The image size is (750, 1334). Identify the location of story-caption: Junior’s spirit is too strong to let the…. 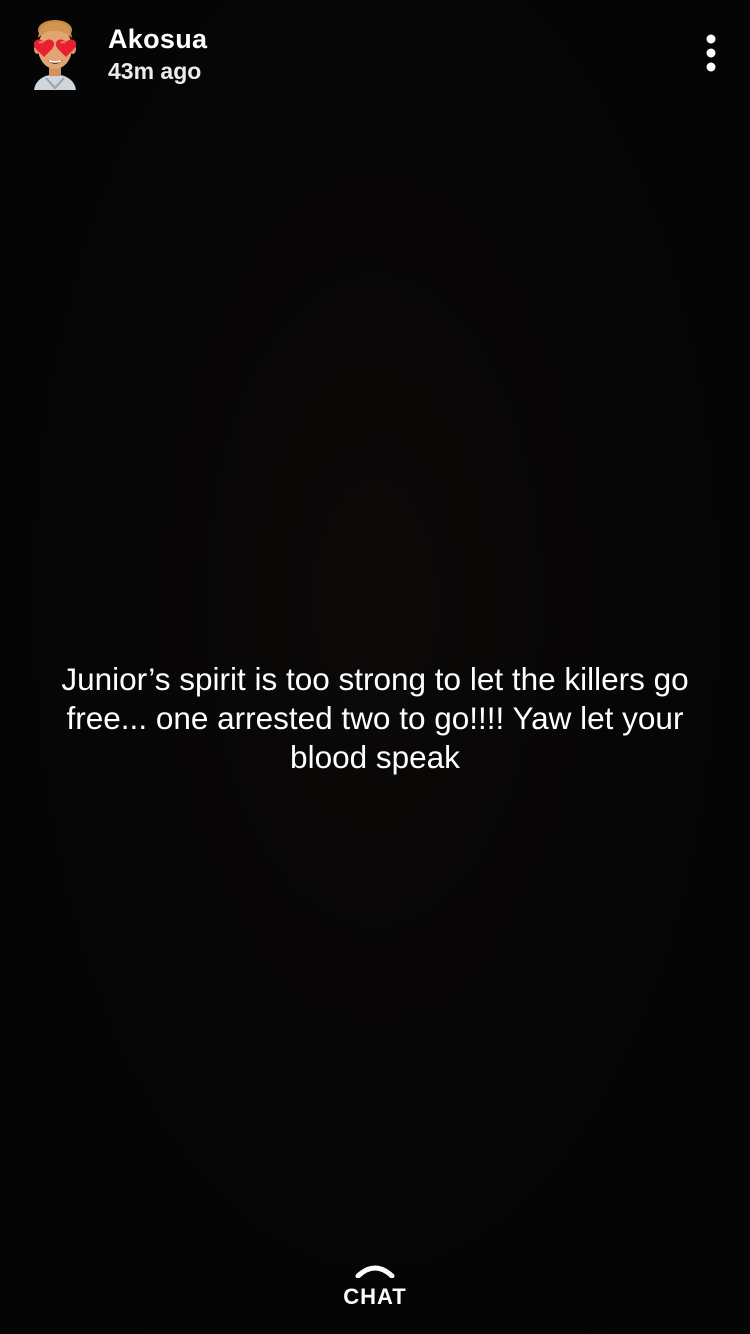
(375, 718).